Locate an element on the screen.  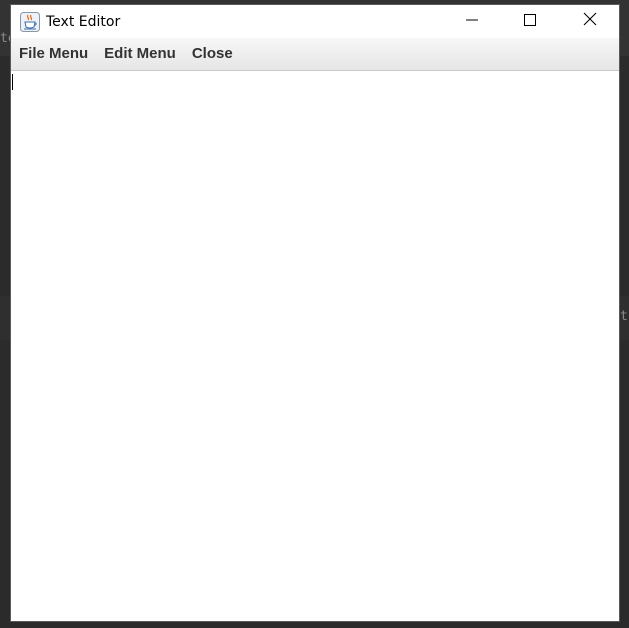
close-icon is located at coordinates (590, 21).